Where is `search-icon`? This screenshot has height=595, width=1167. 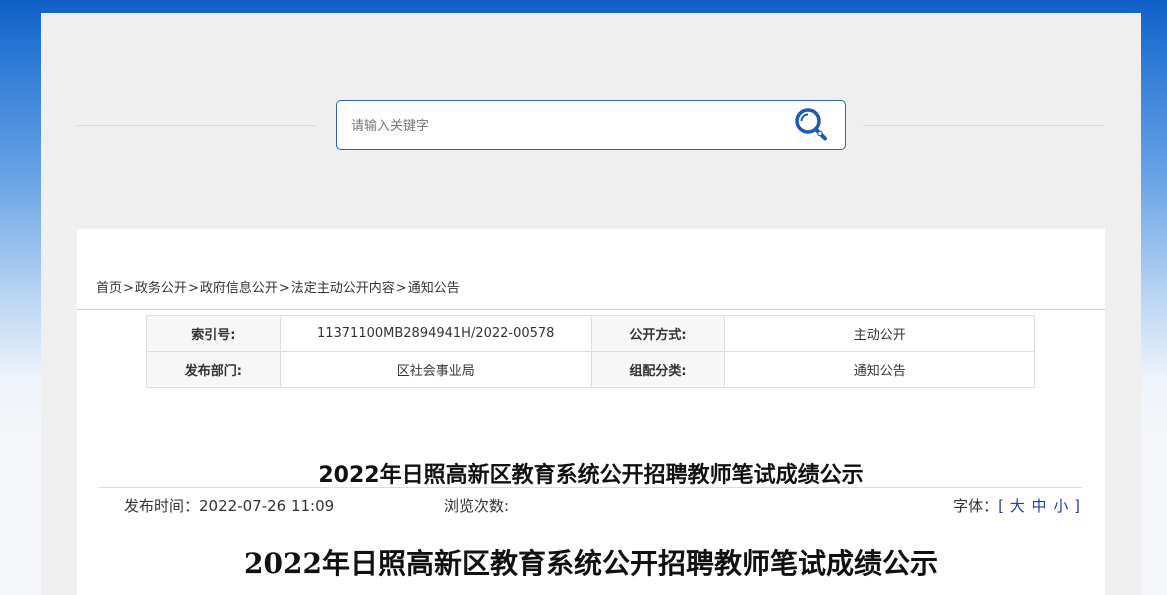
search-icon is located at coordinates (812, 126).